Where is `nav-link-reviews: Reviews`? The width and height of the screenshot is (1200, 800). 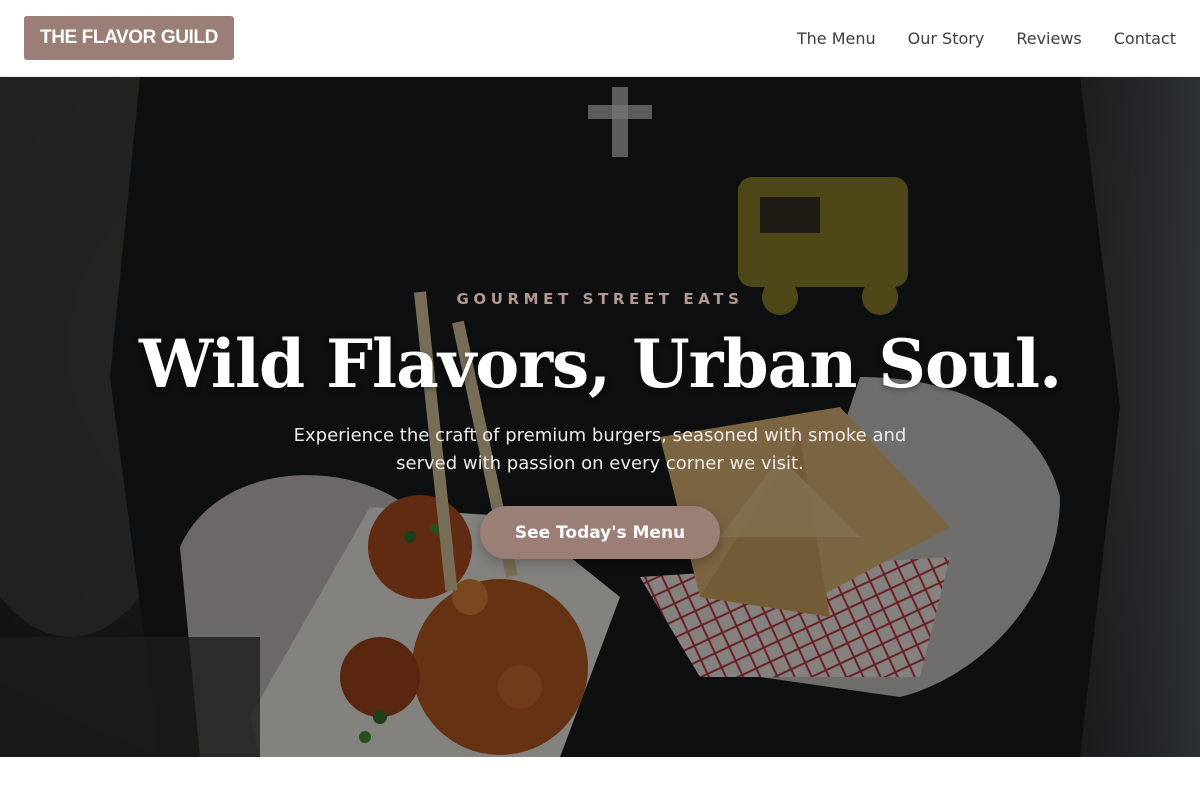
nav-link-reviews: Reviews is located at coordinates (1048, 38).